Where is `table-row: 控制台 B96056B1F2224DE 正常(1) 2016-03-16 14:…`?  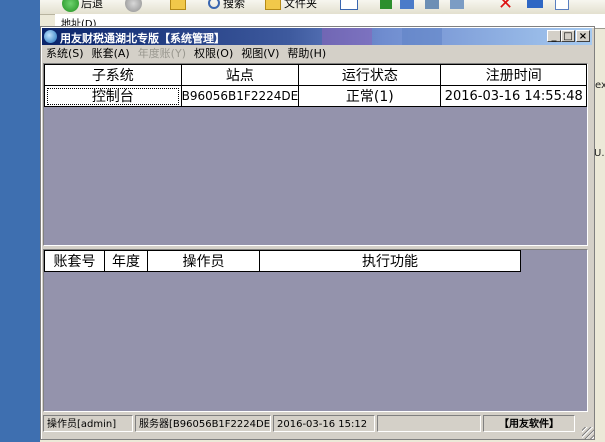
table-row: 控制台 B96056B1F2224DE 正常(1) 2016-03-16 14:… is located at coordinates (315, 96).